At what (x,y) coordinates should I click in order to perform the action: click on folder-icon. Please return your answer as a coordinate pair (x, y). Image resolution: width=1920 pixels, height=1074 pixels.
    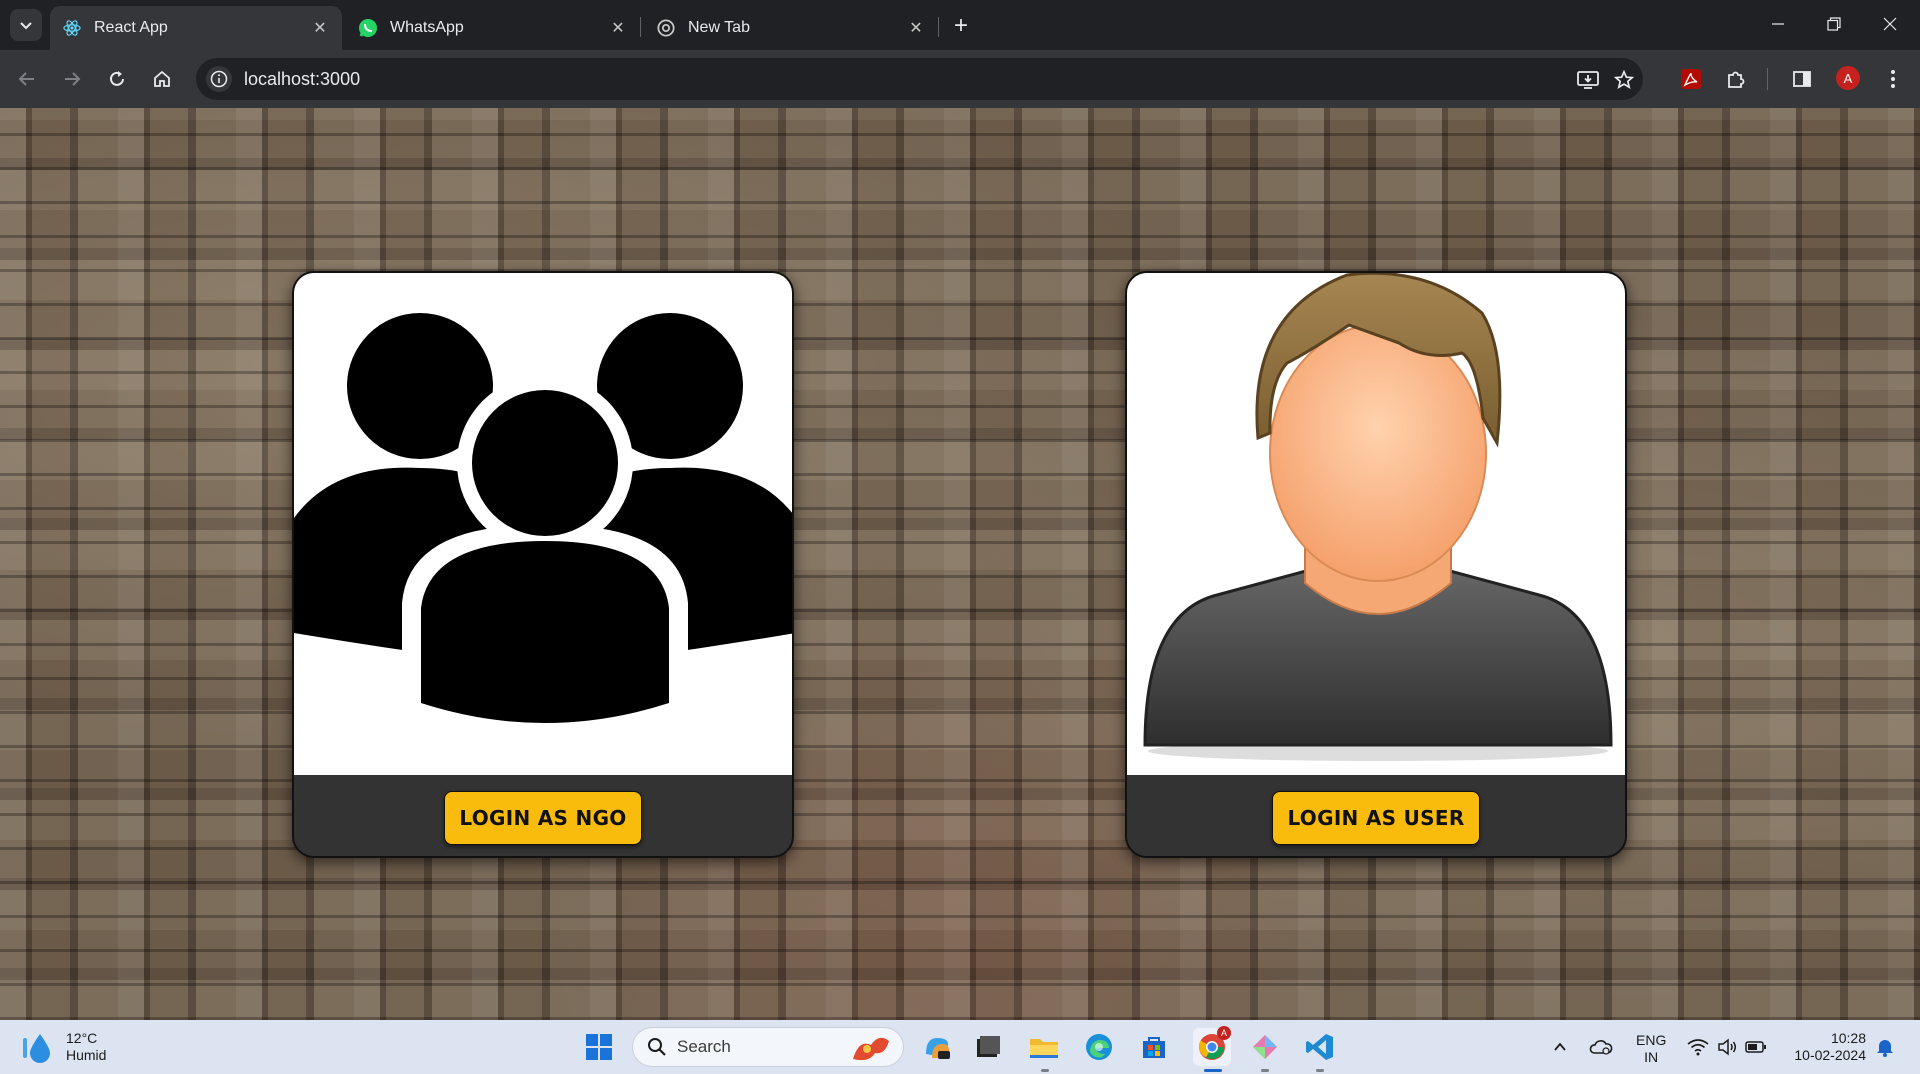
    Looking at the image, I should click on (1044, 1048).